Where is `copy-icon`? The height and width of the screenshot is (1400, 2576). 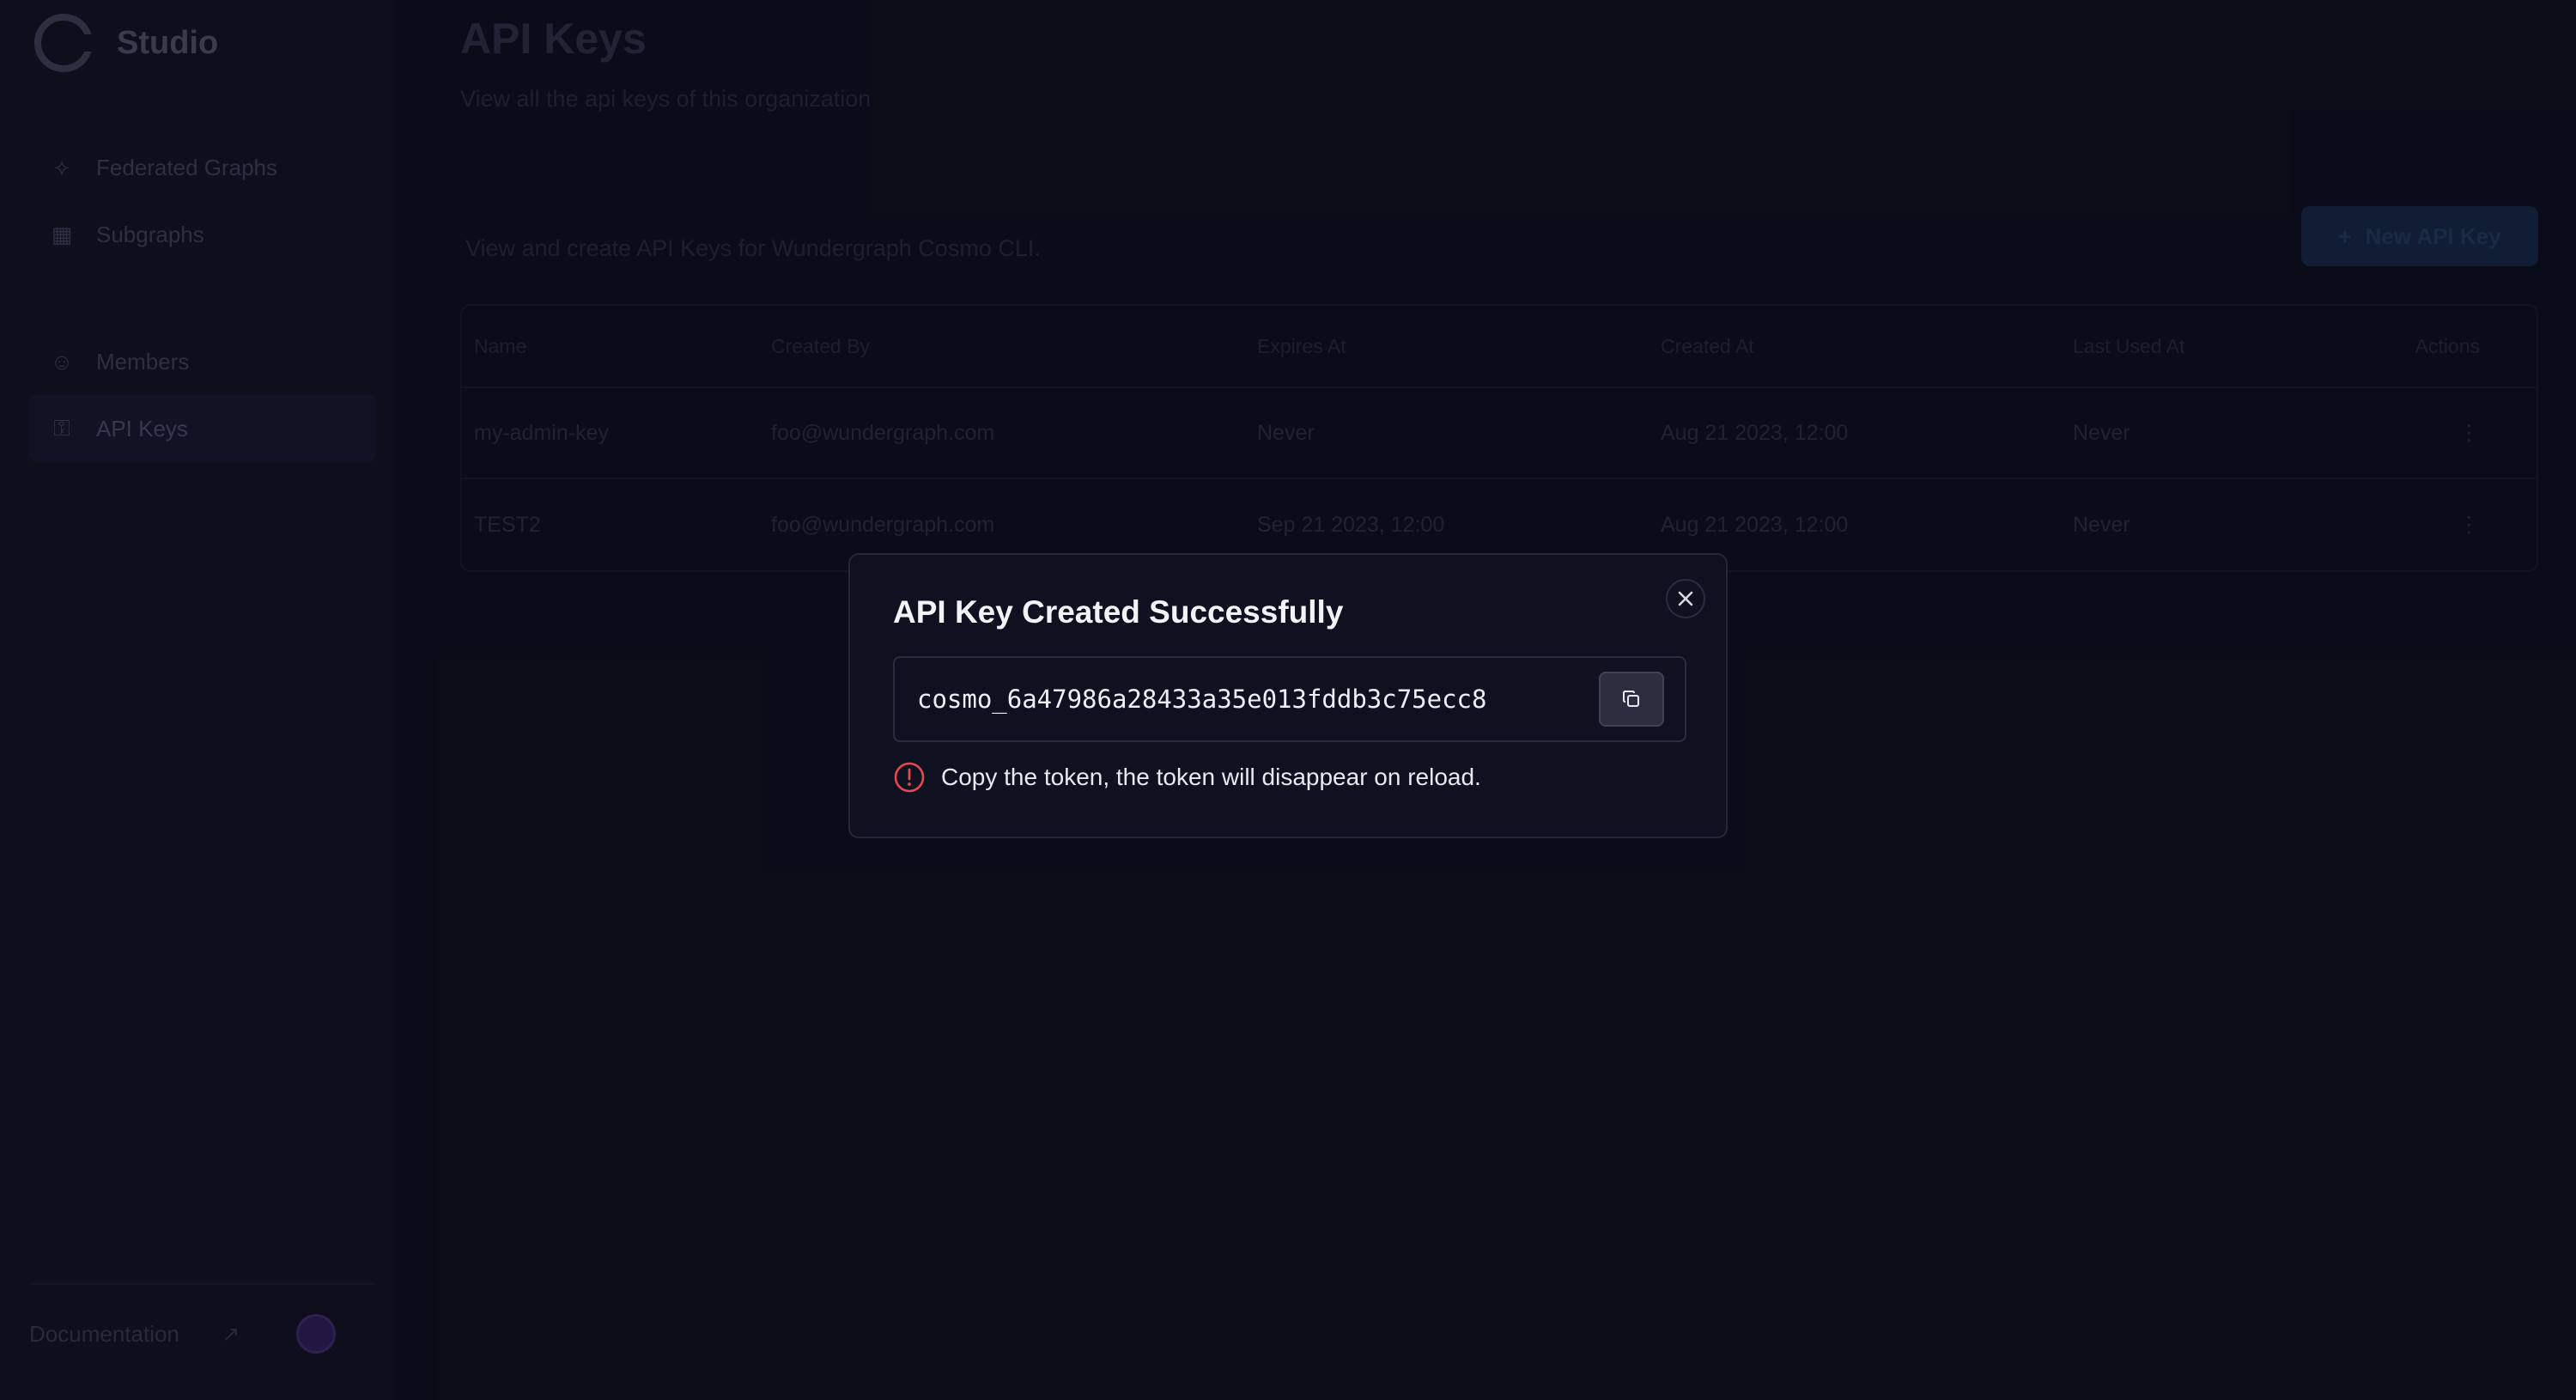 copy-icon is located at coordinates (1631, 699).